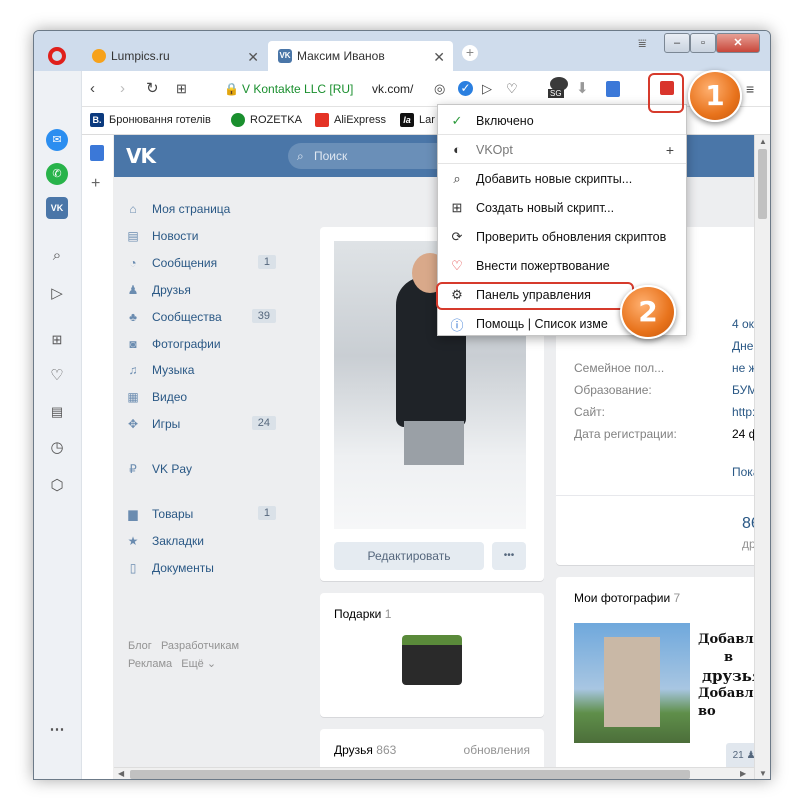  Describe the element at coordinates (750, 89) in the screenshot. I see `menu-icon: ≡` at that location.